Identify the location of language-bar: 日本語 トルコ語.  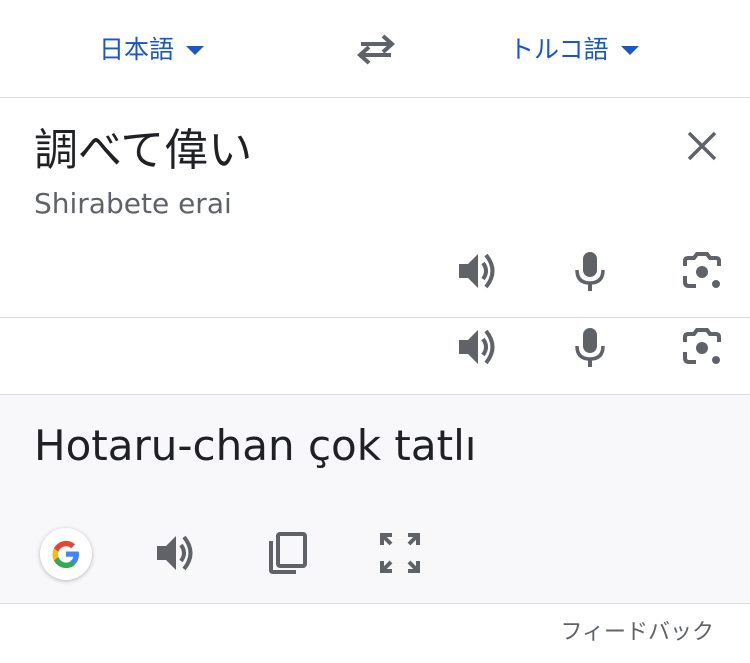
(375, 49).